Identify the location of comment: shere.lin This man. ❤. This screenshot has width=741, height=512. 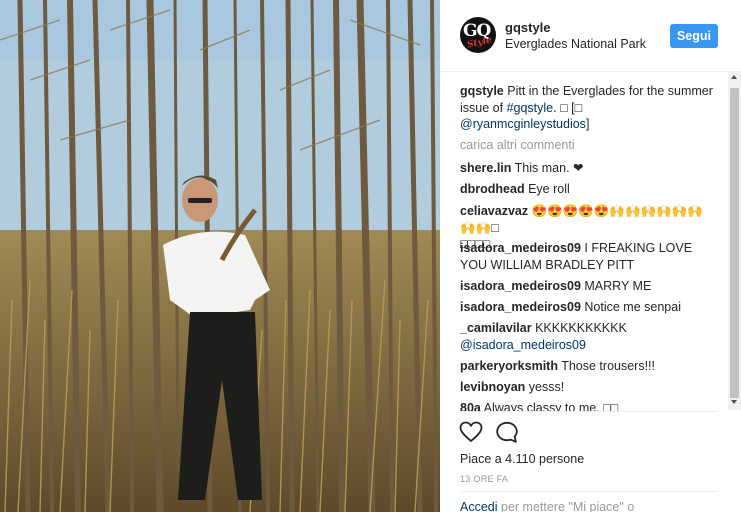
(589, 168).